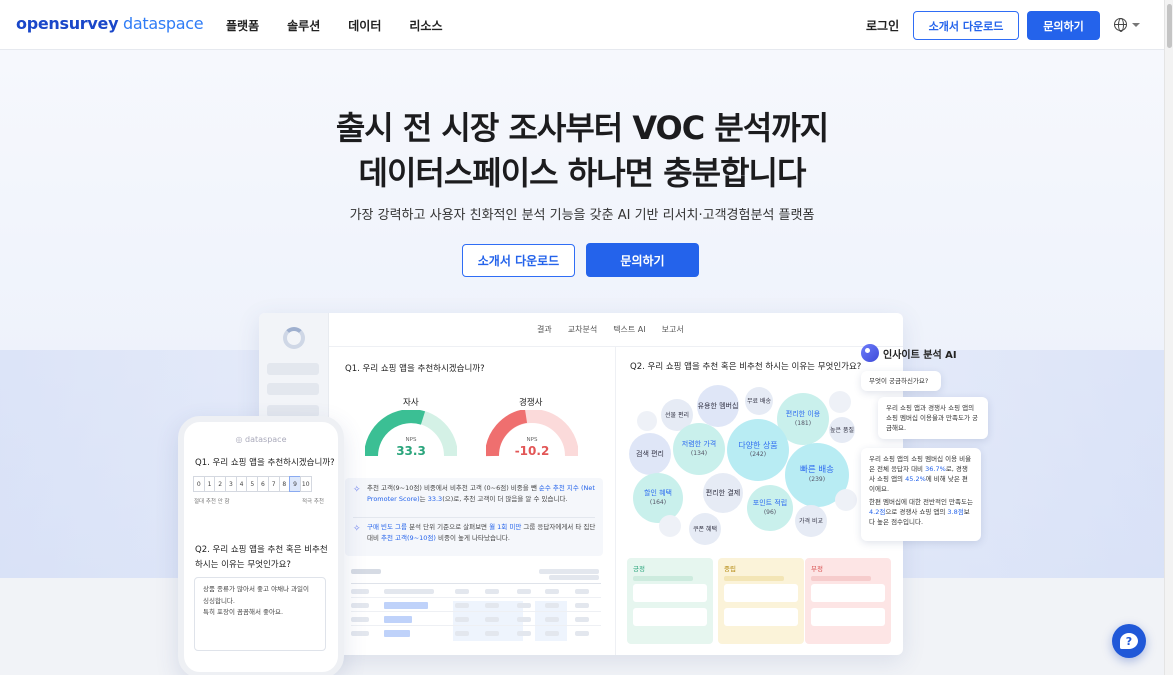 The width and height of the screenshot is (1173, 675). What do you see at coordinates (334, 25) in the screenshot?
I see `main-menu: 플랫폼 솔루션 데이터 리소스` at bounding box center [334, 25].